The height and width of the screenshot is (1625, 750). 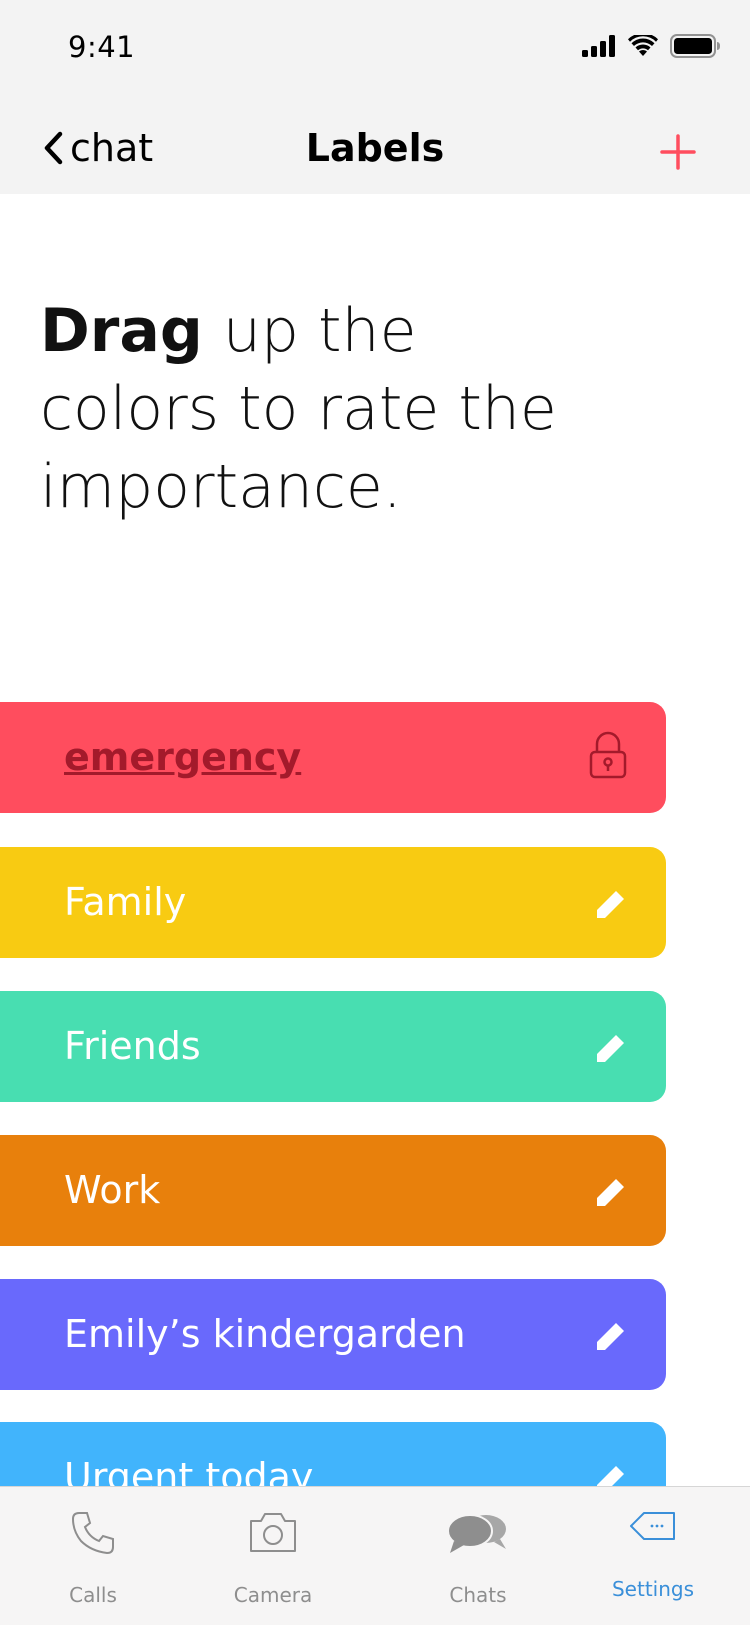 What do you see at coordinates (121, 331) in the screenshot?
I see `headline-strong: Drag` at bounding box center [121, 331].